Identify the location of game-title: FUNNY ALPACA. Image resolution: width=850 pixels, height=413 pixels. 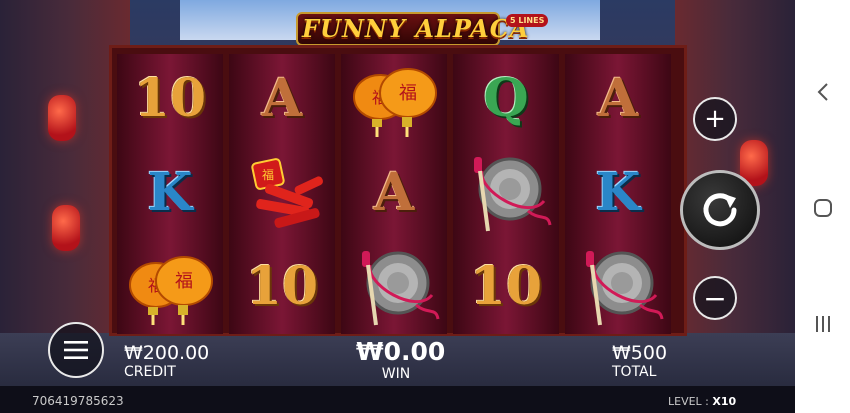
(416, 28).